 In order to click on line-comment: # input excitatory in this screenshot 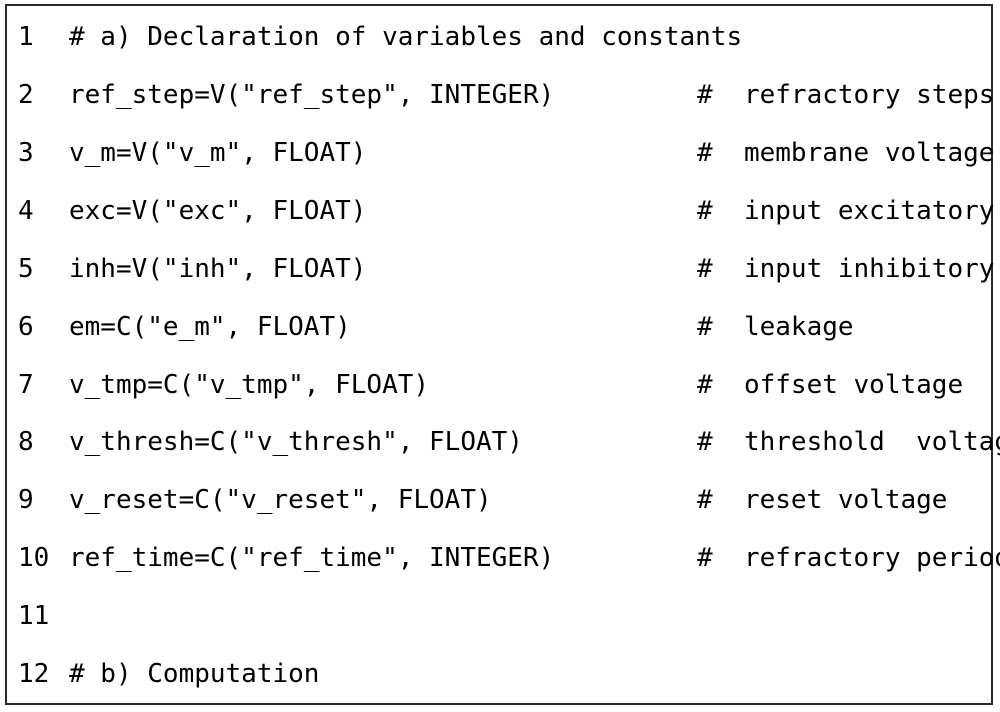, I will do `click(846, 210)`.